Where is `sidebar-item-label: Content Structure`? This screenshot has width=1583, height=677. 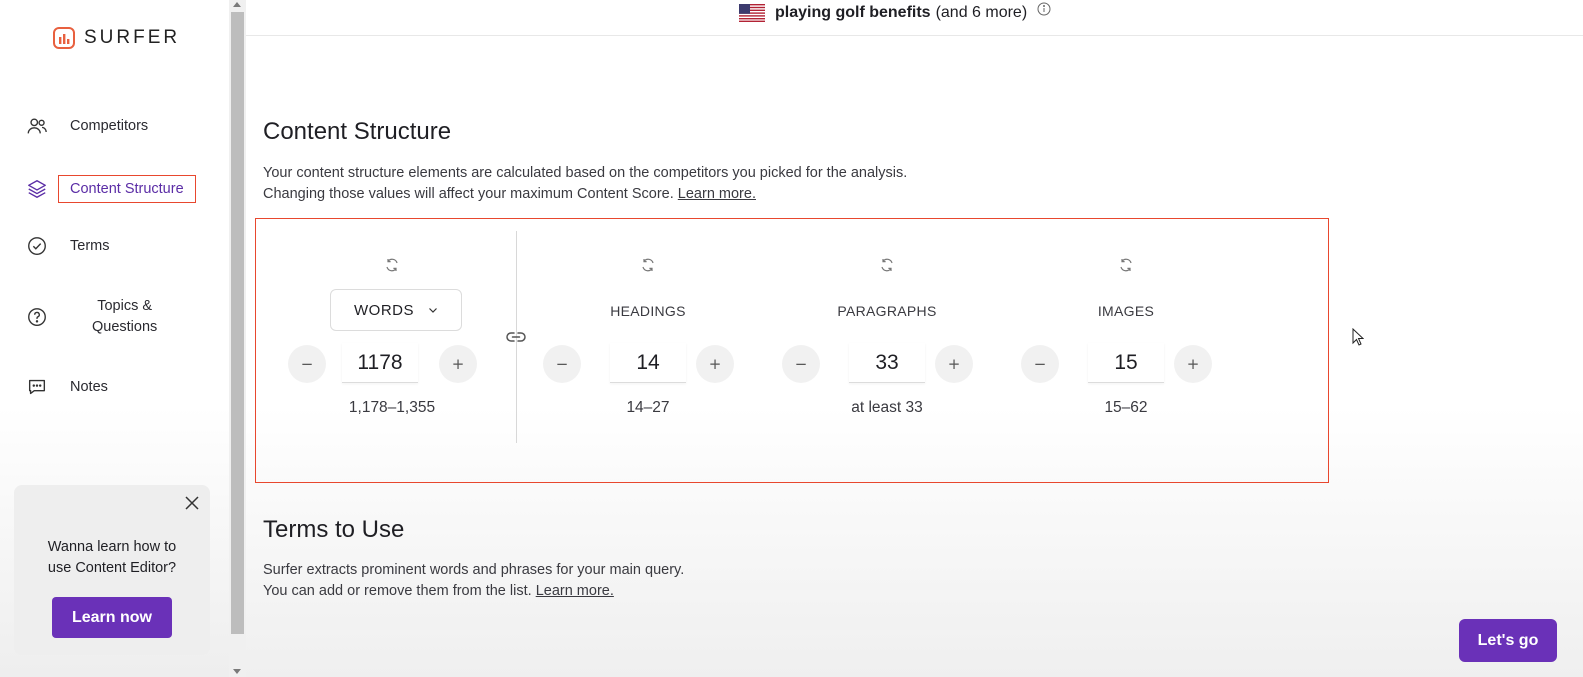
sidebar-item-label: Content Structure is located at coordinates (127, 189).